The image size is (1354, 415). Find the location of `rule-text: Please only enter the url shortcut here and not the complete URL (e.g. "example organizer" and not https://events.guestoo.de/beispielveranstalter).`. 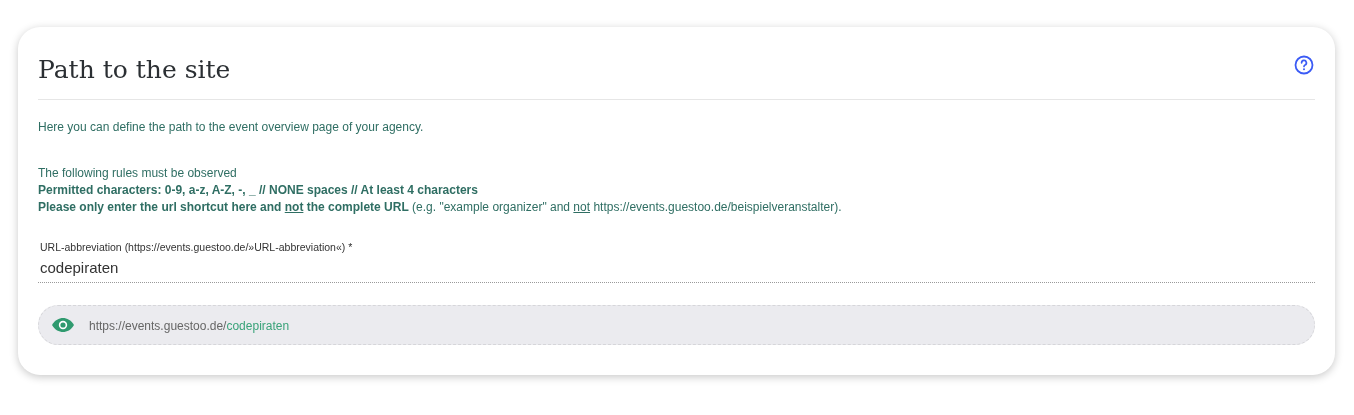

rule-text: Please only enter the url shortcut here and not the complete URL (e.g. "example organizer" and not https://events.guestoo.de/beispielveranstalter). is located at coordinates (440, 207).